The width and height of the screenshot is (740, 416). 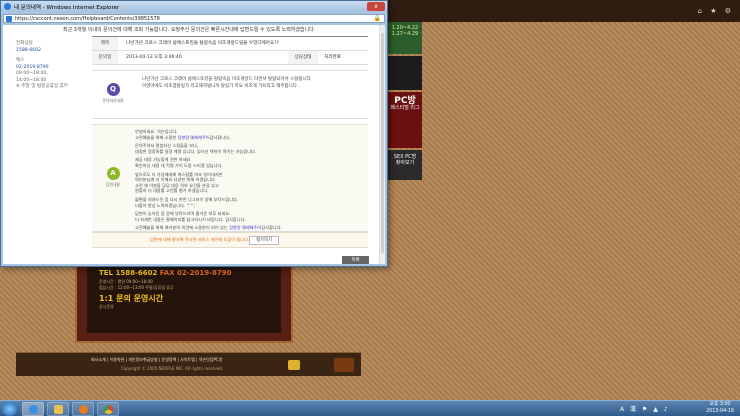 I want to click on event-banner: 1.20~4.22 1.27~4.29, so click(x=405, y=38).